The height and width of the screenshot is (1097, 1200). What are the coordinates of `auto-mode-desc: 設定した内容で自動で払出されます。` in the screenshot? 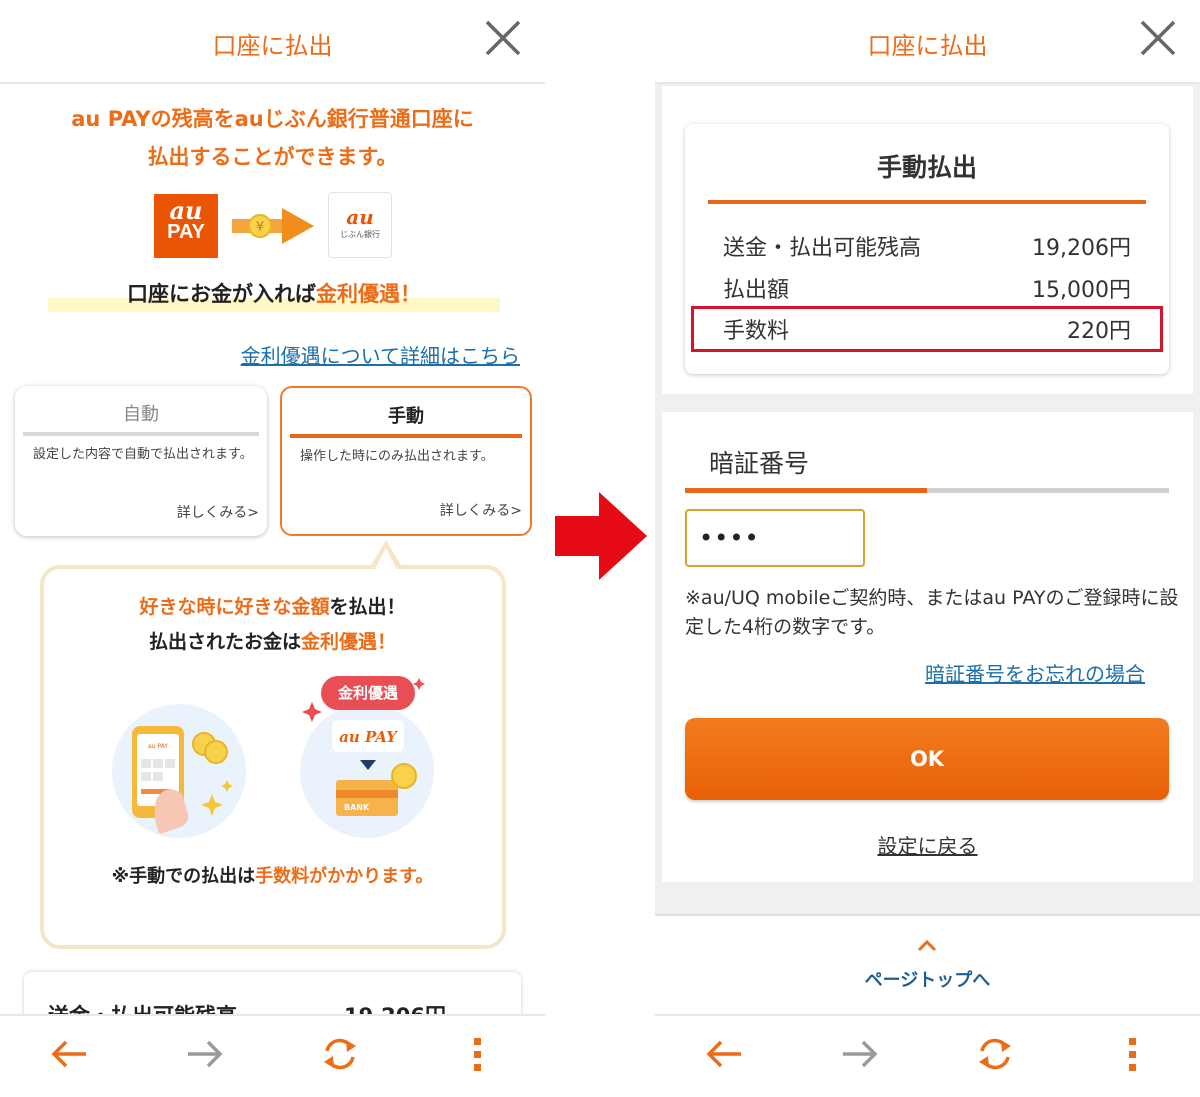 It's located at (143, 454).